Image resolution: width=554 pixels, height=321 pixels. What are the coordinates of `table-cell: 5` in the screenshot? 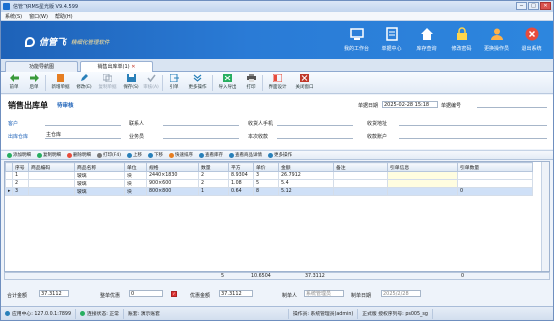 It's located at (266, 183).